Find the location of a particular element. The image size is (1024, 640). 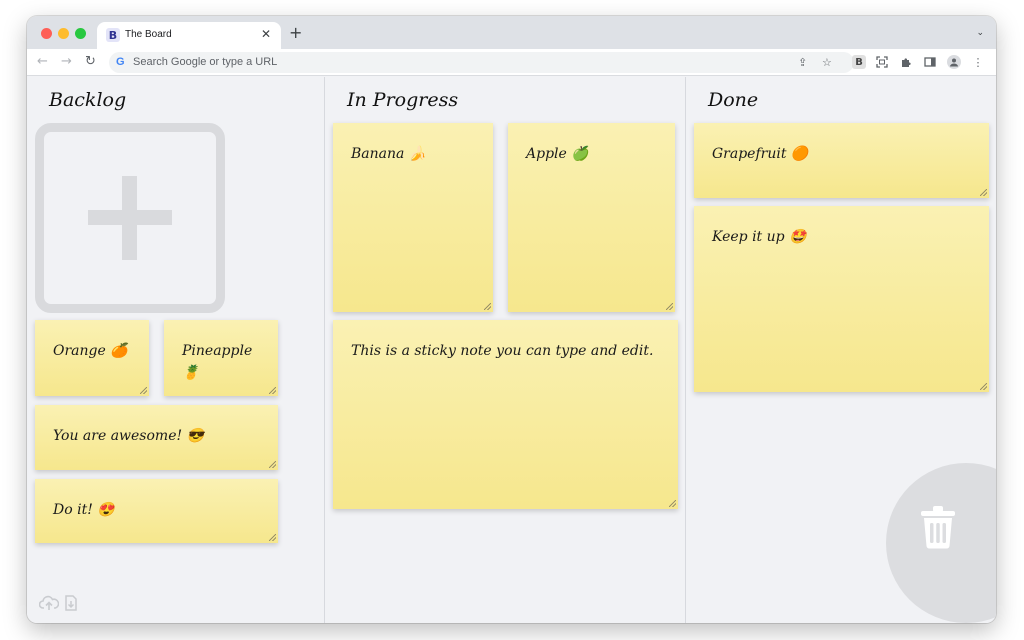

tab-close-icon: ✕ is located at coordinates (266, 34).